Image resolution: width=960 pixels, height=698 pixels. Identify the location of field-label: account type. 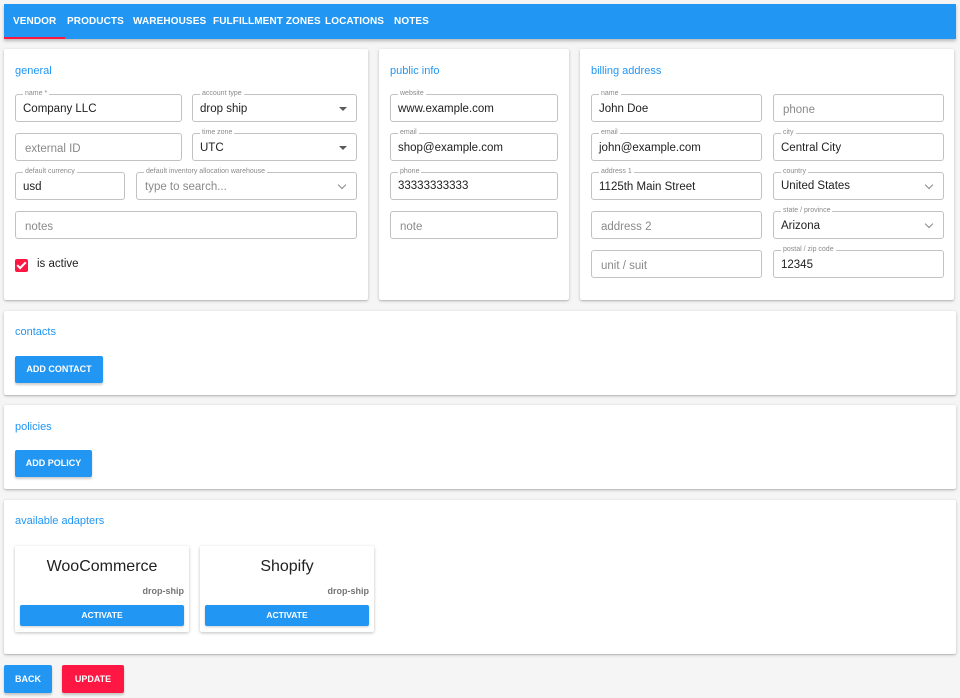
(222, 94).